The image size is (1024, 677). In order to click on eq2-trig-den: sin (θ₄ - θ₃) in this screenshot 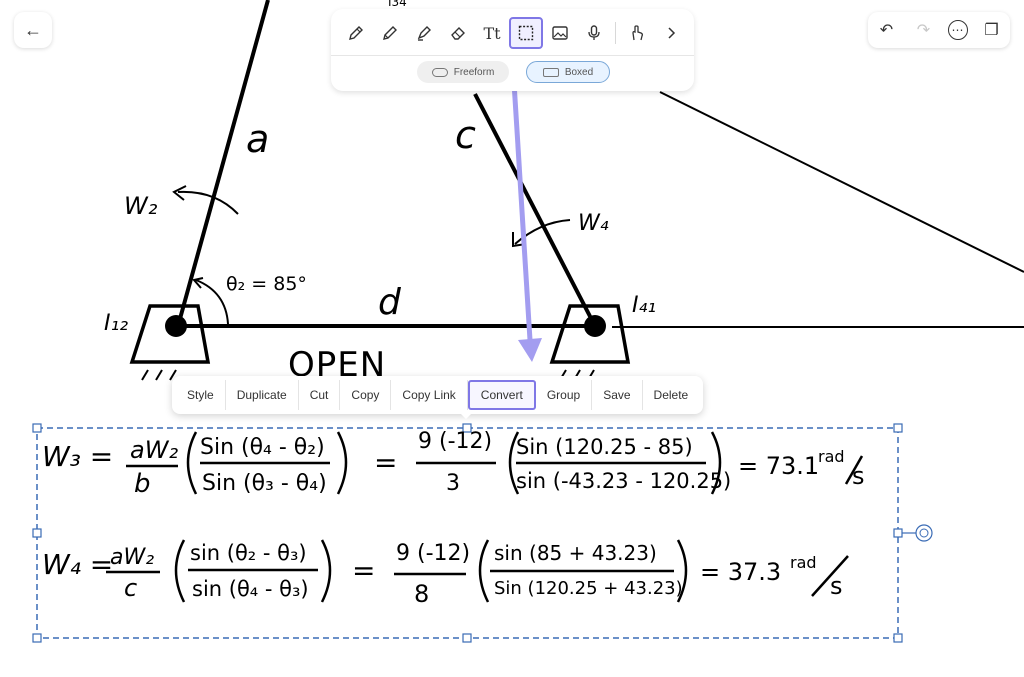, I will do `click(250, 589)`.